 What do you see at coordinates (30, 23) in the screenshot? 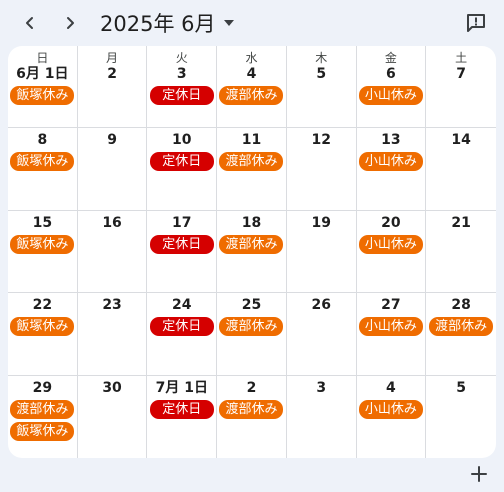
I see `previous-month-button` at bounding box center [30, 23].